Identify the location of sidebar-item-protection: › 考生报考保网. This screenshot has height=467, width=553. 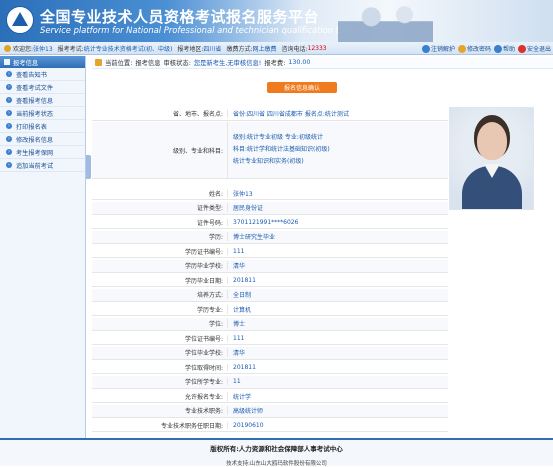
(42, 152).